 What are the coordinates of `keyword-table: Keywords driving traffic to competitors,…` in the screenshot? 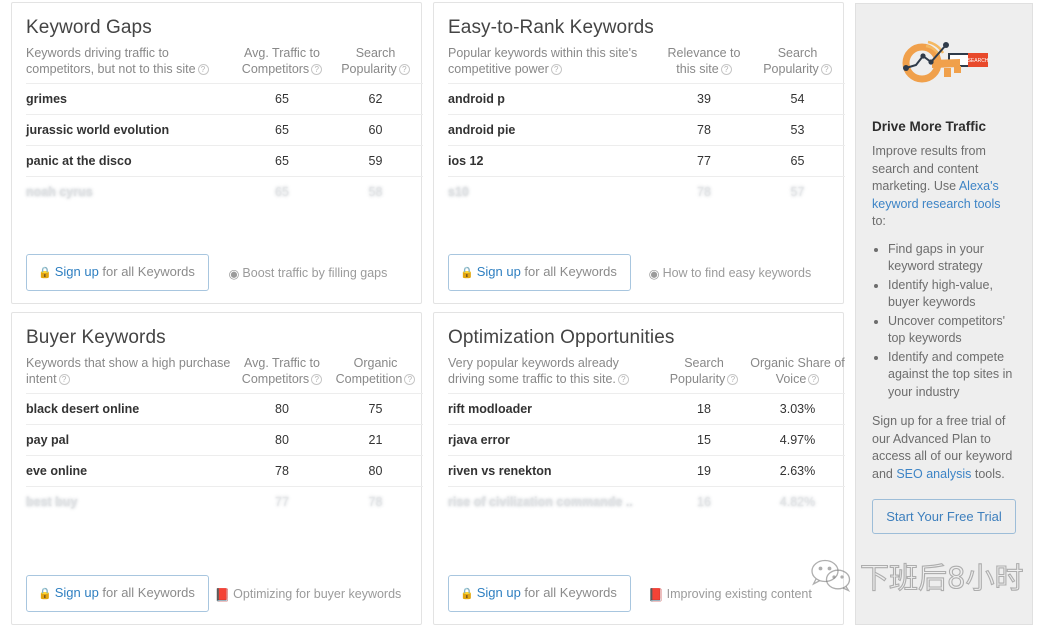 It's located at (224, 126).